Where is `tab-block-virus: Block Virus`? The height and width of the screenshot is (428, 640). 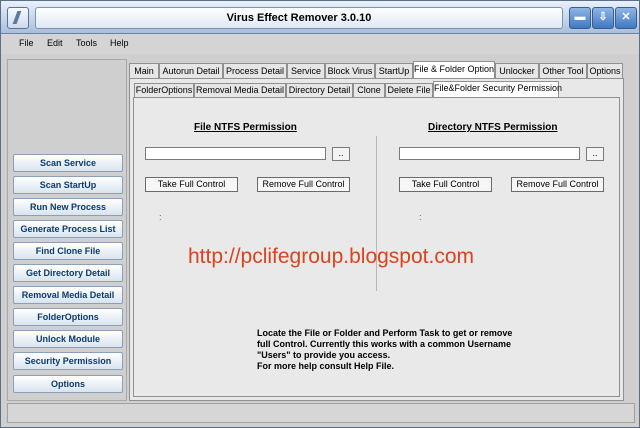 tab-block-virus: Block Virus is located at coordinates (350, 70).